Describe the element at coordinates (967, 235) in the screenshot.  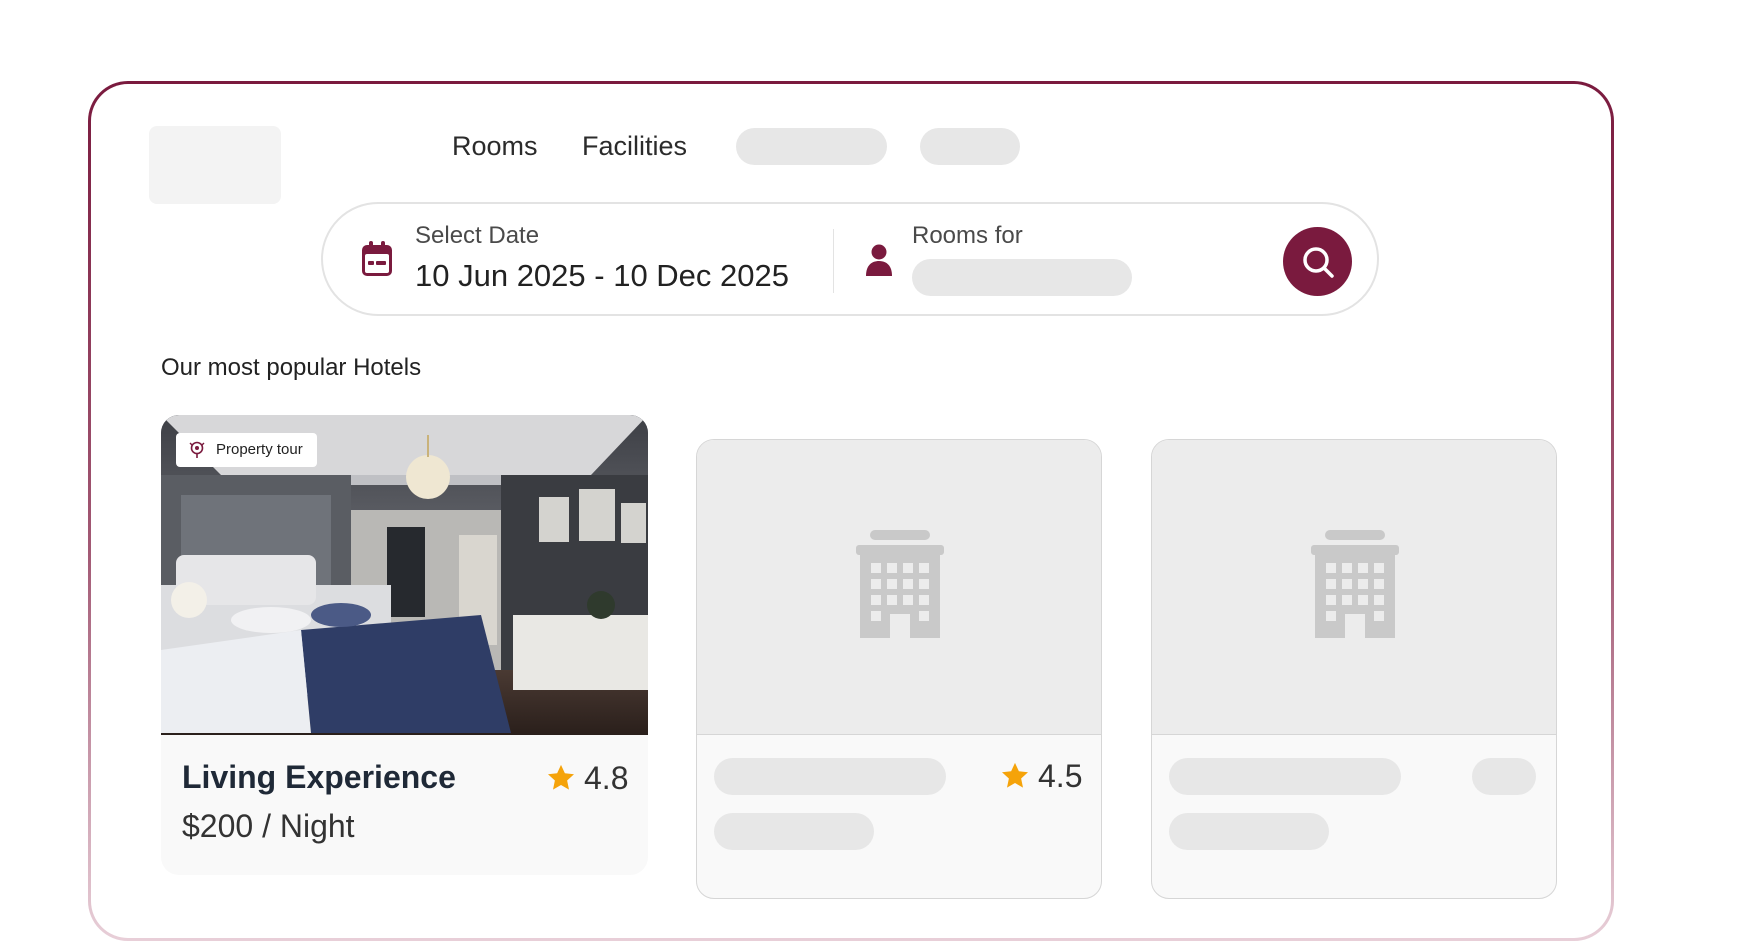
I see `rooms-label: Rooms for` at that location.